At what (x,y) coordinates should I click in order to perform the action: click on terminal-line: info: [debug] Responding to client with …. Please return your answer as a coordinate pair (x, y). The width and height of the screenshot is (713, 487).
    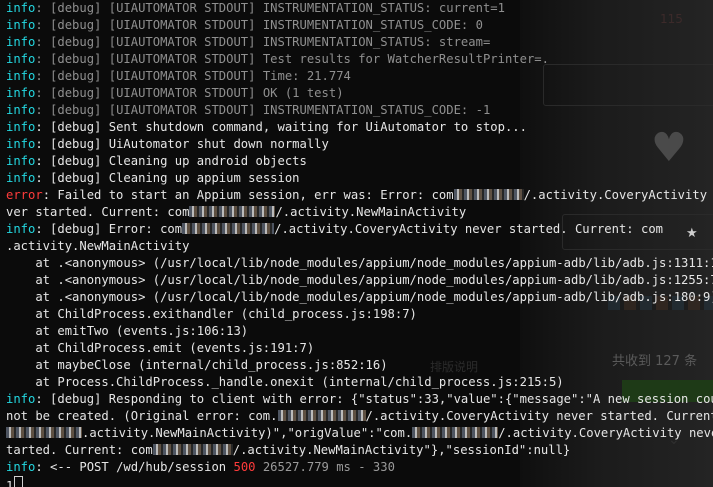
    Looking at the image, I should click on (359, 399).